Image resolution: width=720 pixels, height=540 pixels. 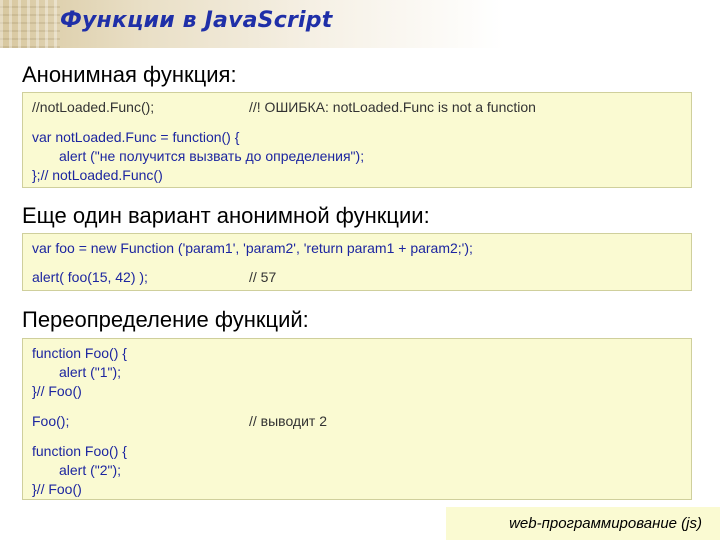 What do you see at coordinates (136, 137) in the screenshot?
I see `code-line: var notLoaded.Func = function() {` at bounding box center [136, 137].